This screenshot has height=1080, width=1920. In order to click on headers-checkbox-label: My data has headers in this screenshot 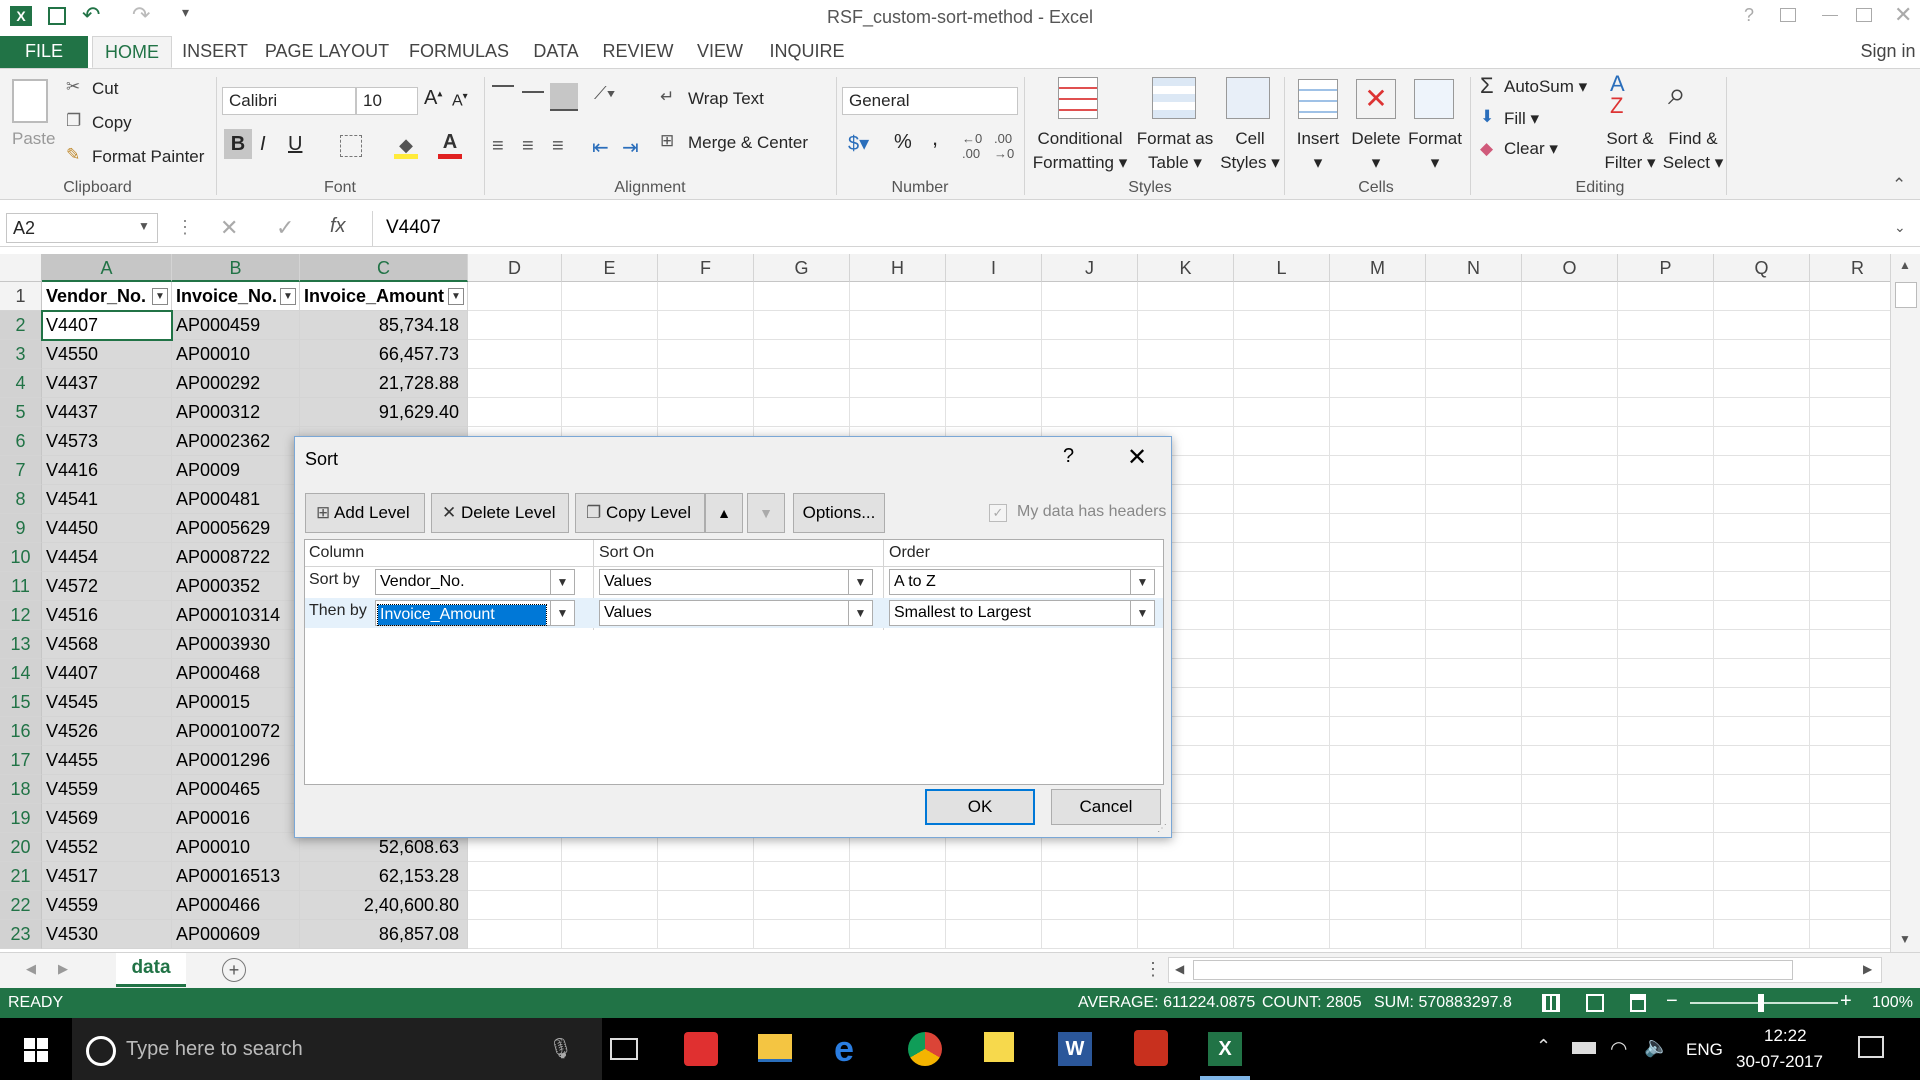, I will do `click(1091, 512)`.